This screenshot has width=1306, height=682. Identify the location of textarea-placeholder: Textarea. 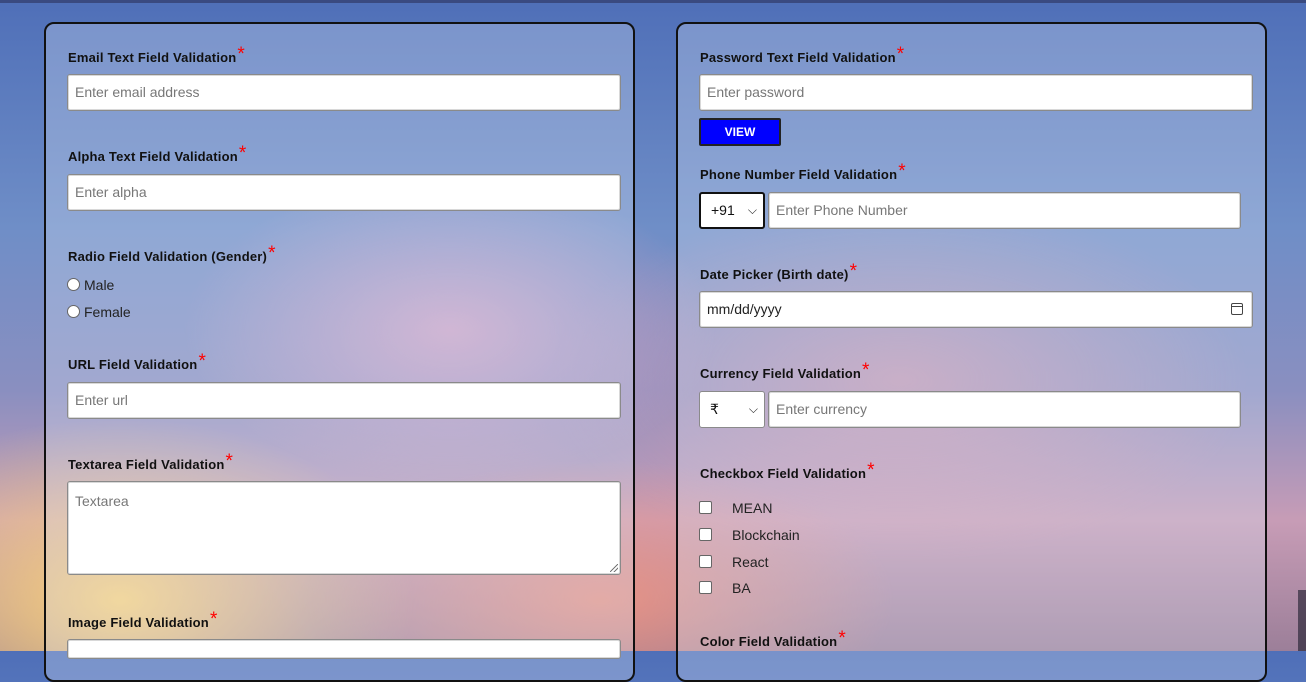
(102, 501).